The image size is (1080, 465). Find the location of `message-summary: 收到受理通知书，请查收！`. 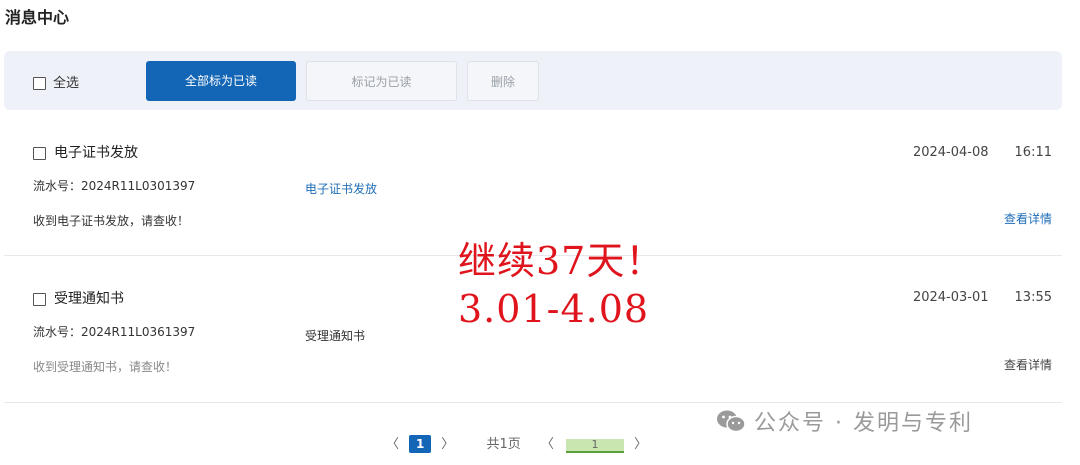

message-summary: 收到受理通知书，请查收！ is located at coordinates (105, 367).